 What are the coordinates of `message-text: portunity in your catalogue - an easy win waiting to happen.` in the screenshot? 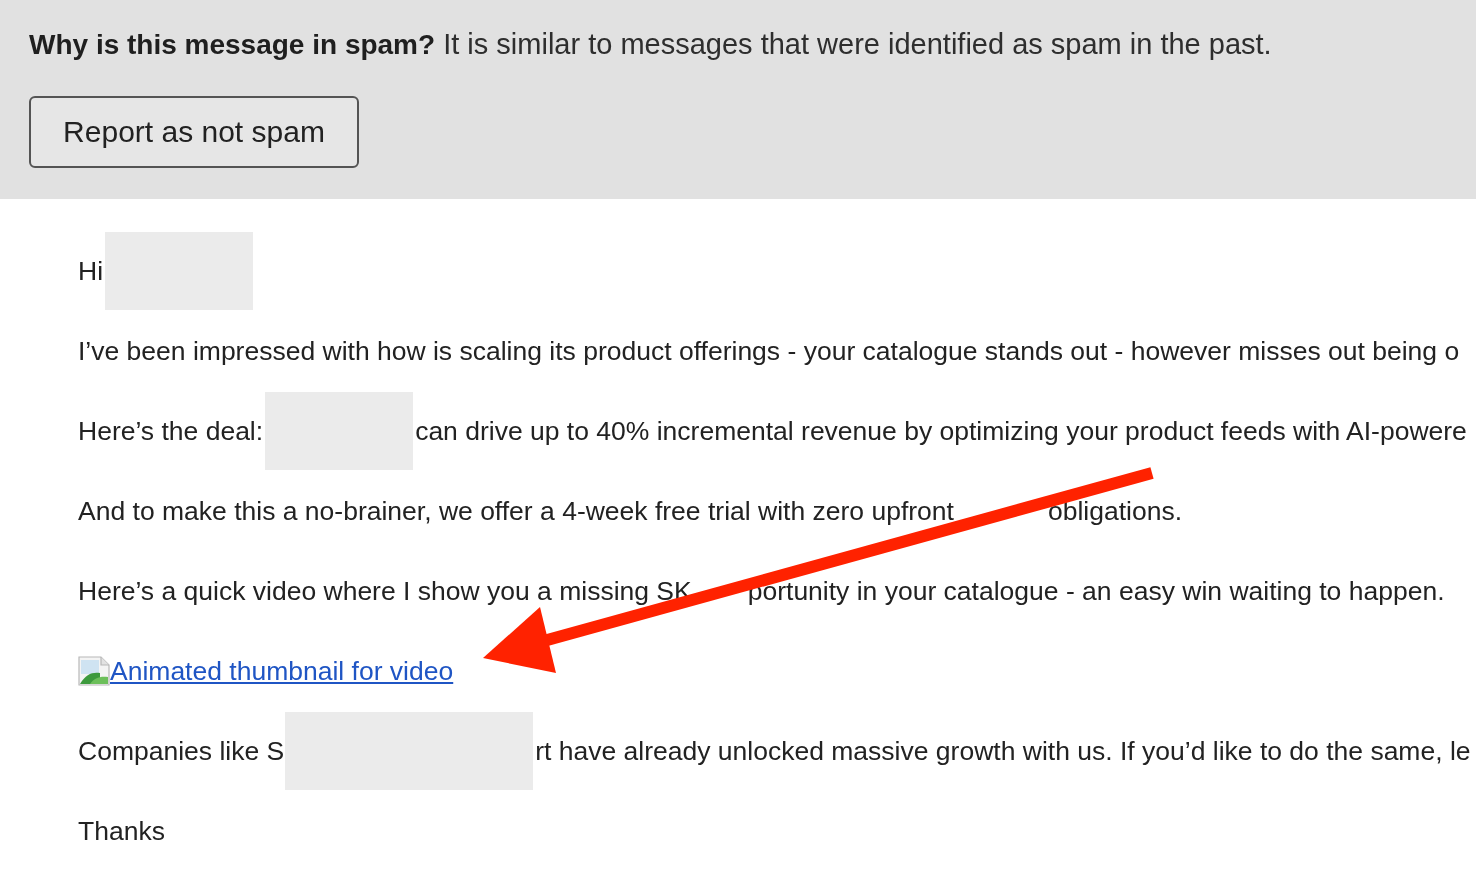 It's located at (1096, 591).